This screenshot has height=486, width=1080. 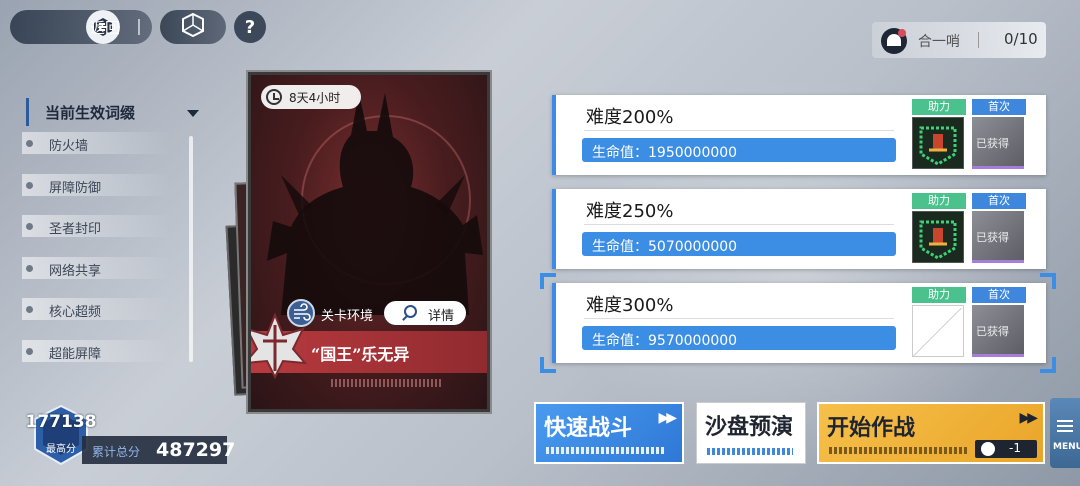 I want to click on affix-title: 当前生效词缀, so click(x=90, y=113).